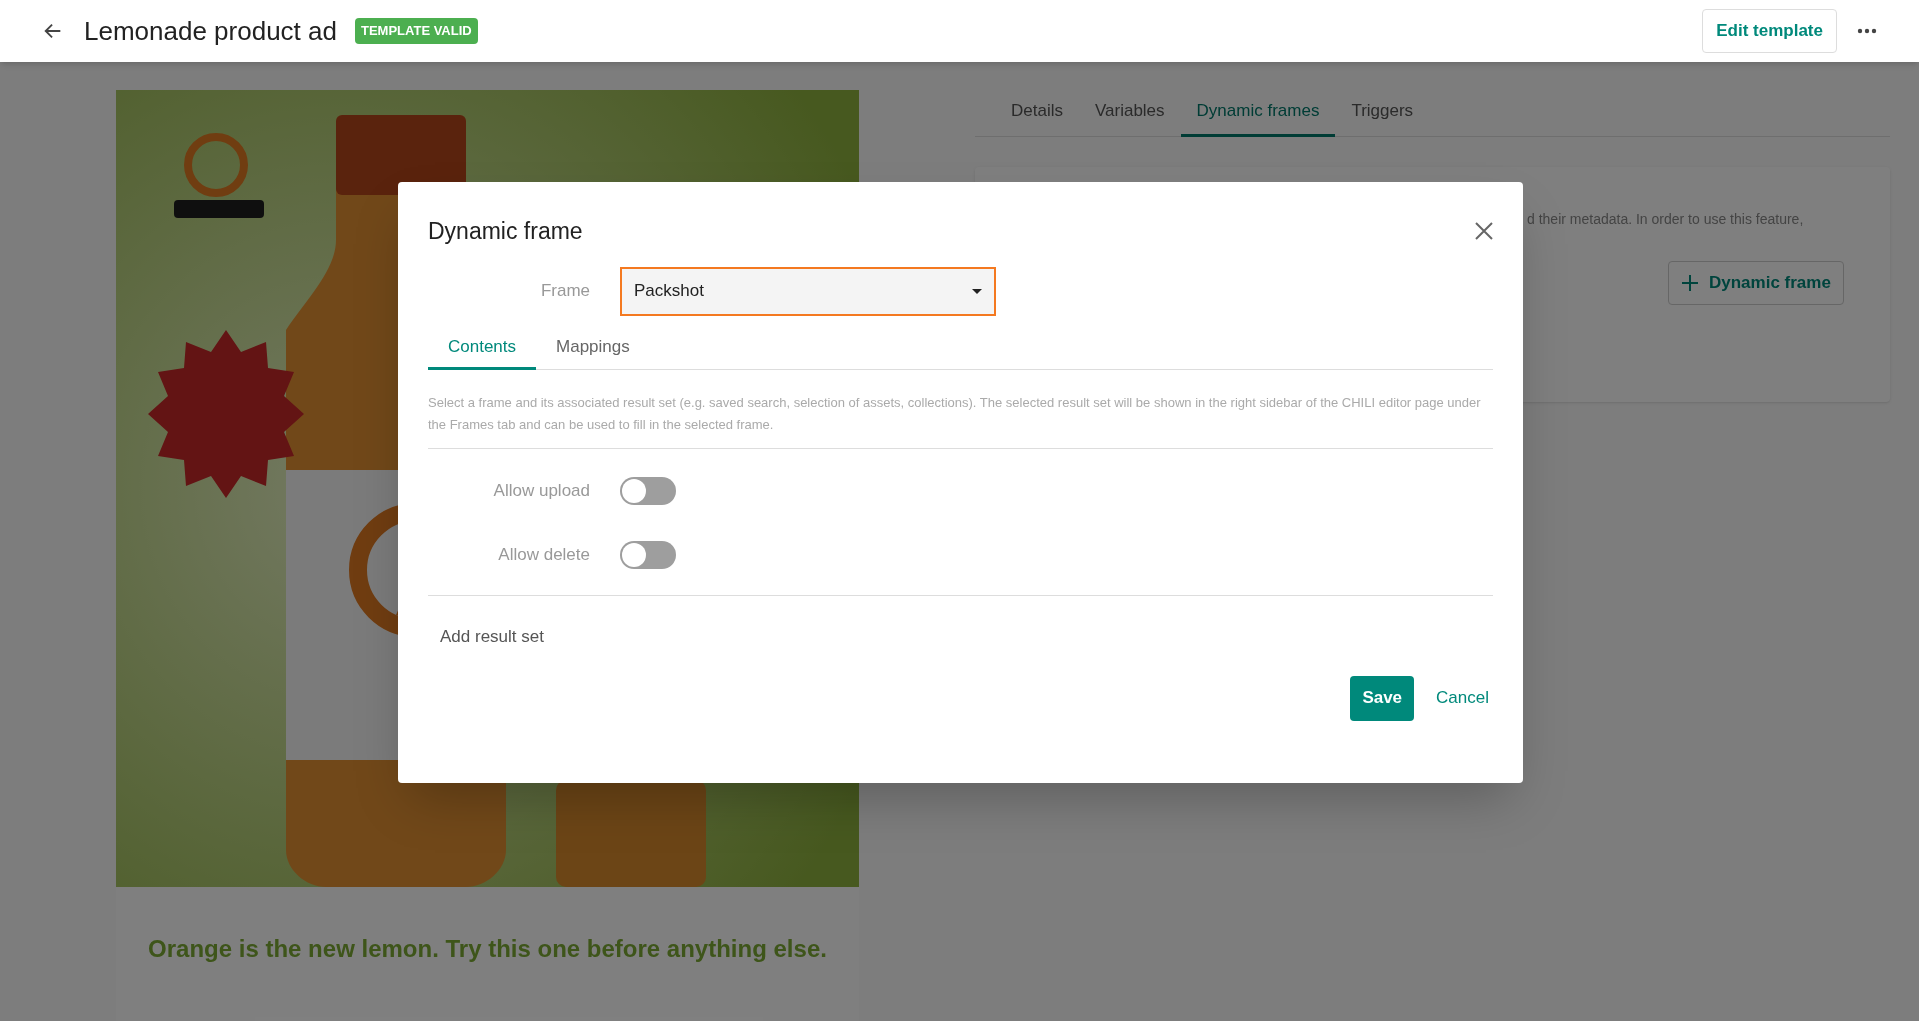 This screenshot has width=1919, height=1021. Describe the element at coordinates (1129, 117) in the screenshot. I see `tab: Variables` at that location.